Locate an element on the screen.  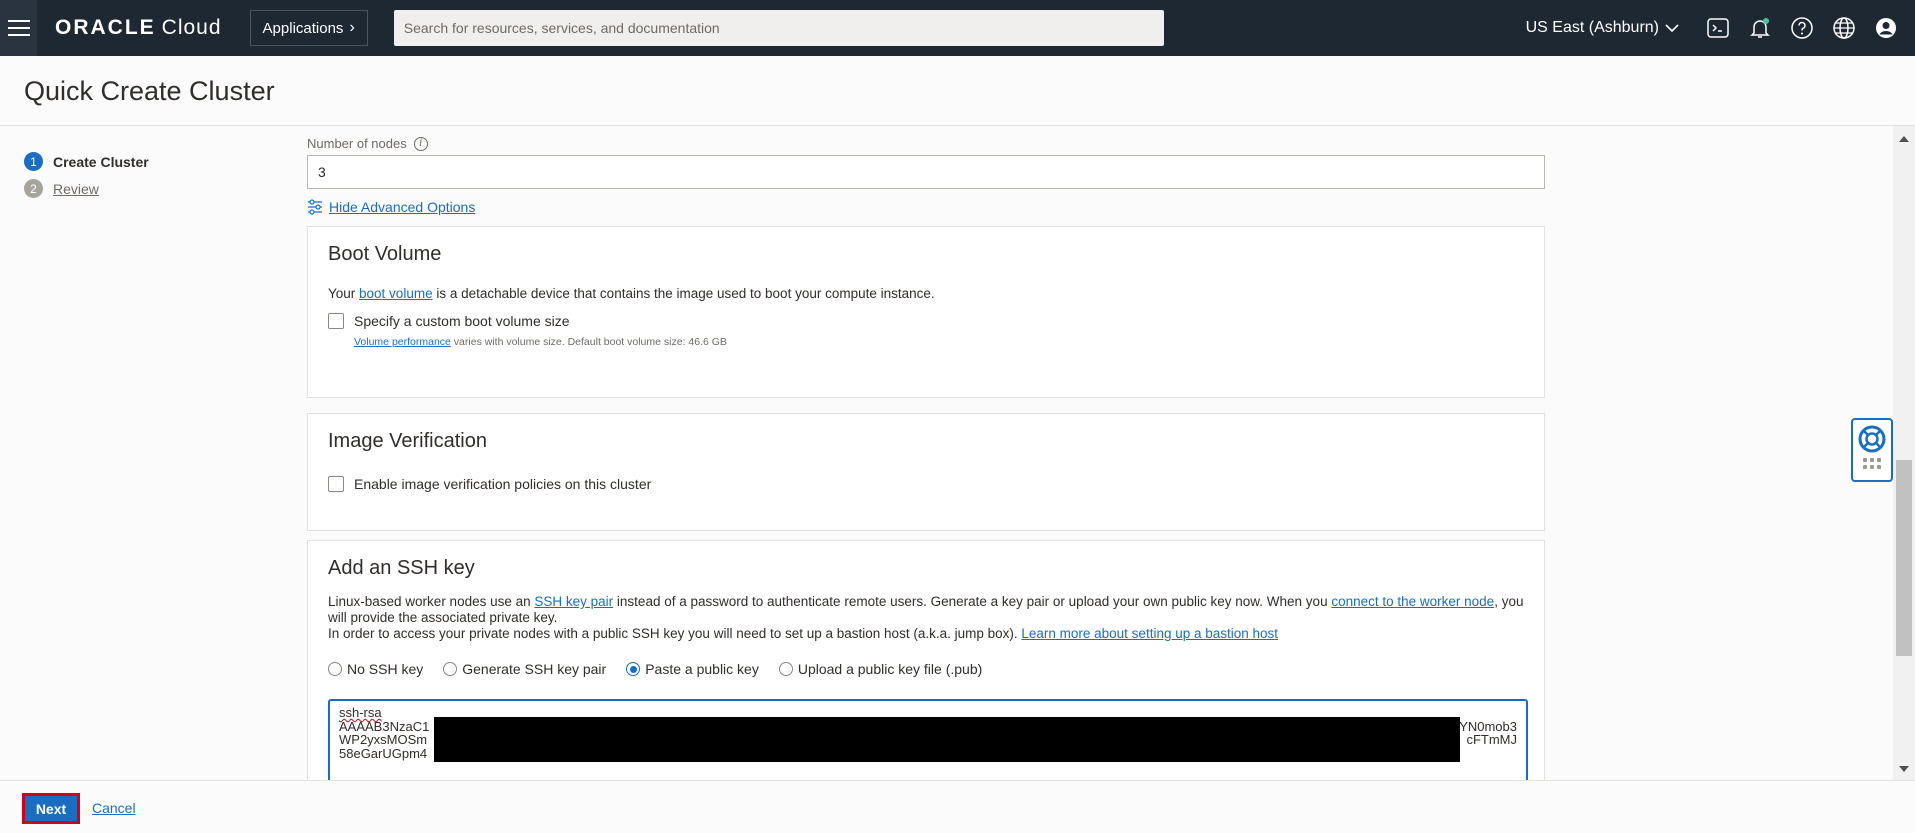
wizard-steps: 1 Create Cluster 2 Review is located at coordinates (86, 175).